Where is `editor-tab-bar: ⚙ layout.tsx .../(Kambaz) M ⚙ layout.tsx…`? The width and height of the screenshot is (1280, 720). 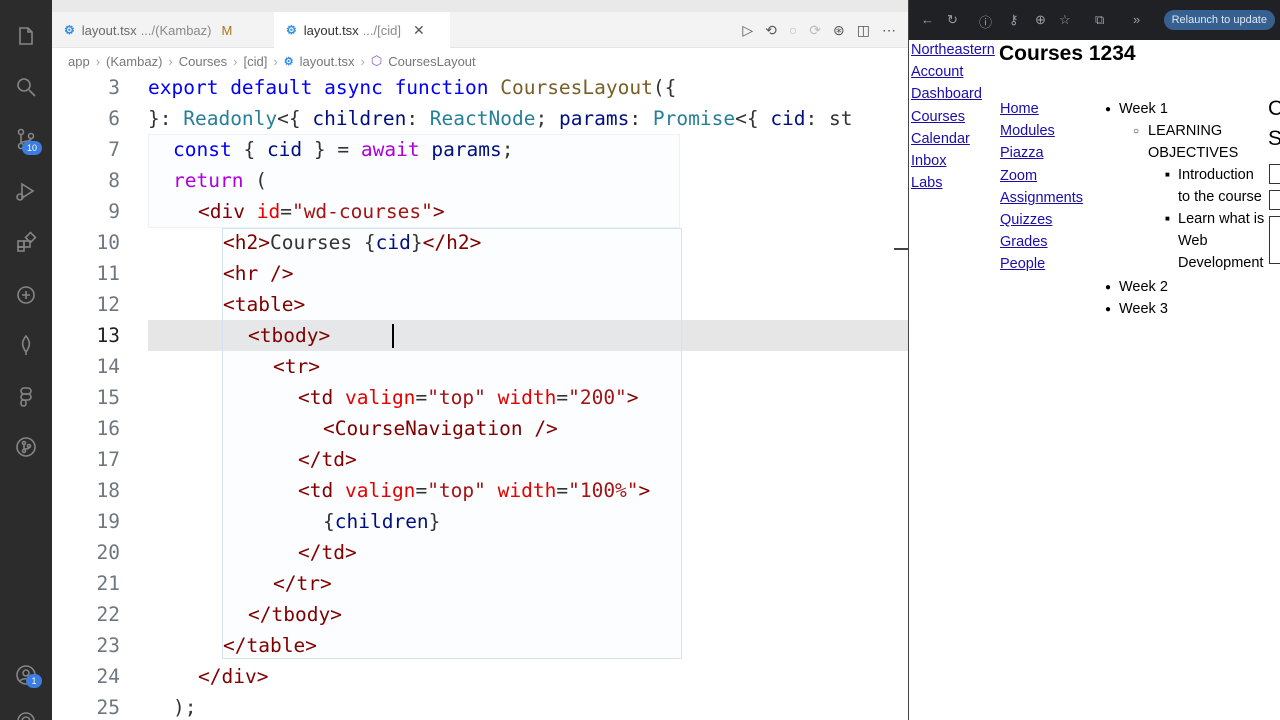 editor-tab-bar: ⚙ layout.tsx .../(Kambaz) M ⚙ layout.tsx… is located at coordinates (480, 30).